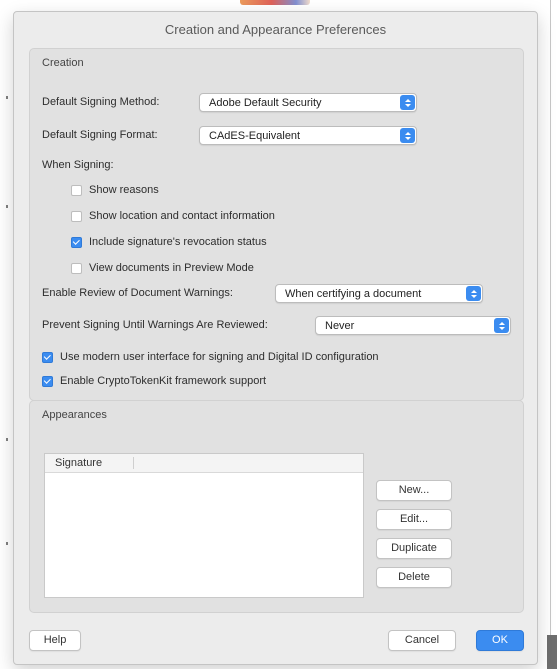 The width and height of the screenshot is (557, 669). I want to click on option-preview-mode: View documents in Preview Mode, so click(162, 268).